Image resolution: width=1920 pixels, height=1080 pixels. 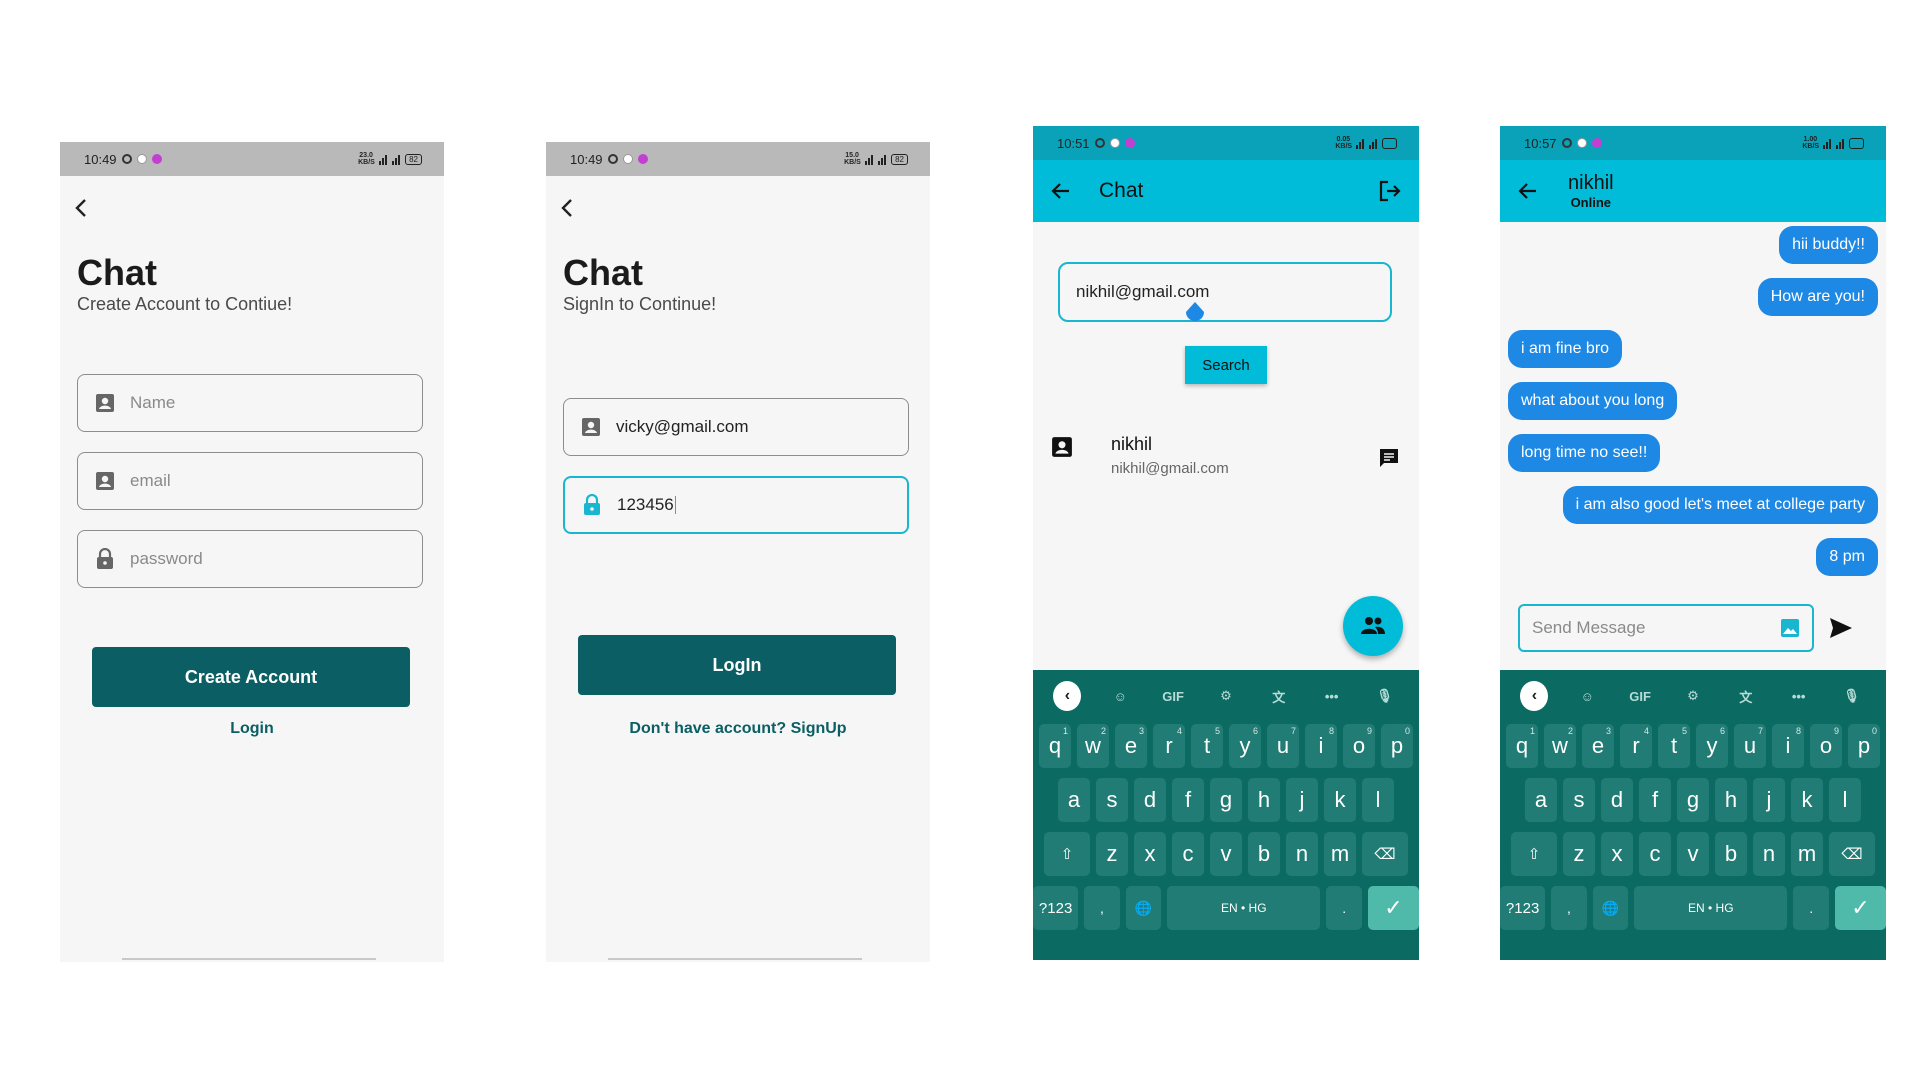 What do you see at coordinates (1226, 456) in the screenshot?
I see `search-result-item: nikhil nikhil@gmail.com` at bounding box center [1226, 456].